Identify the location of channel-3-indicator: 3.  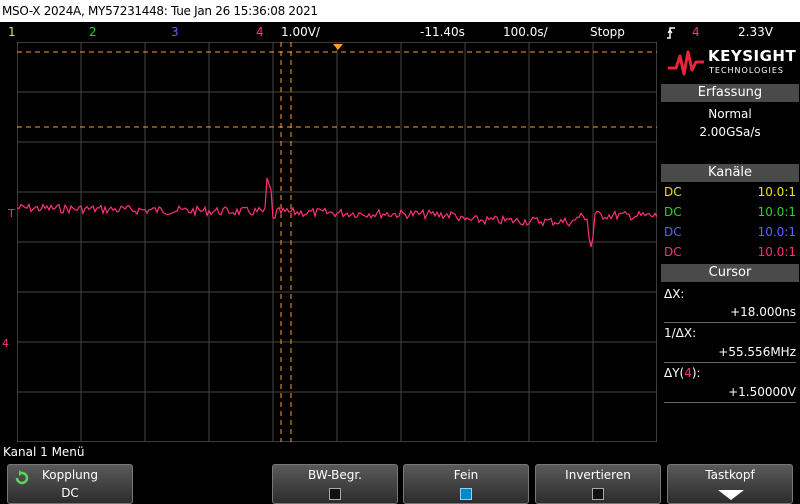
(175, 32).